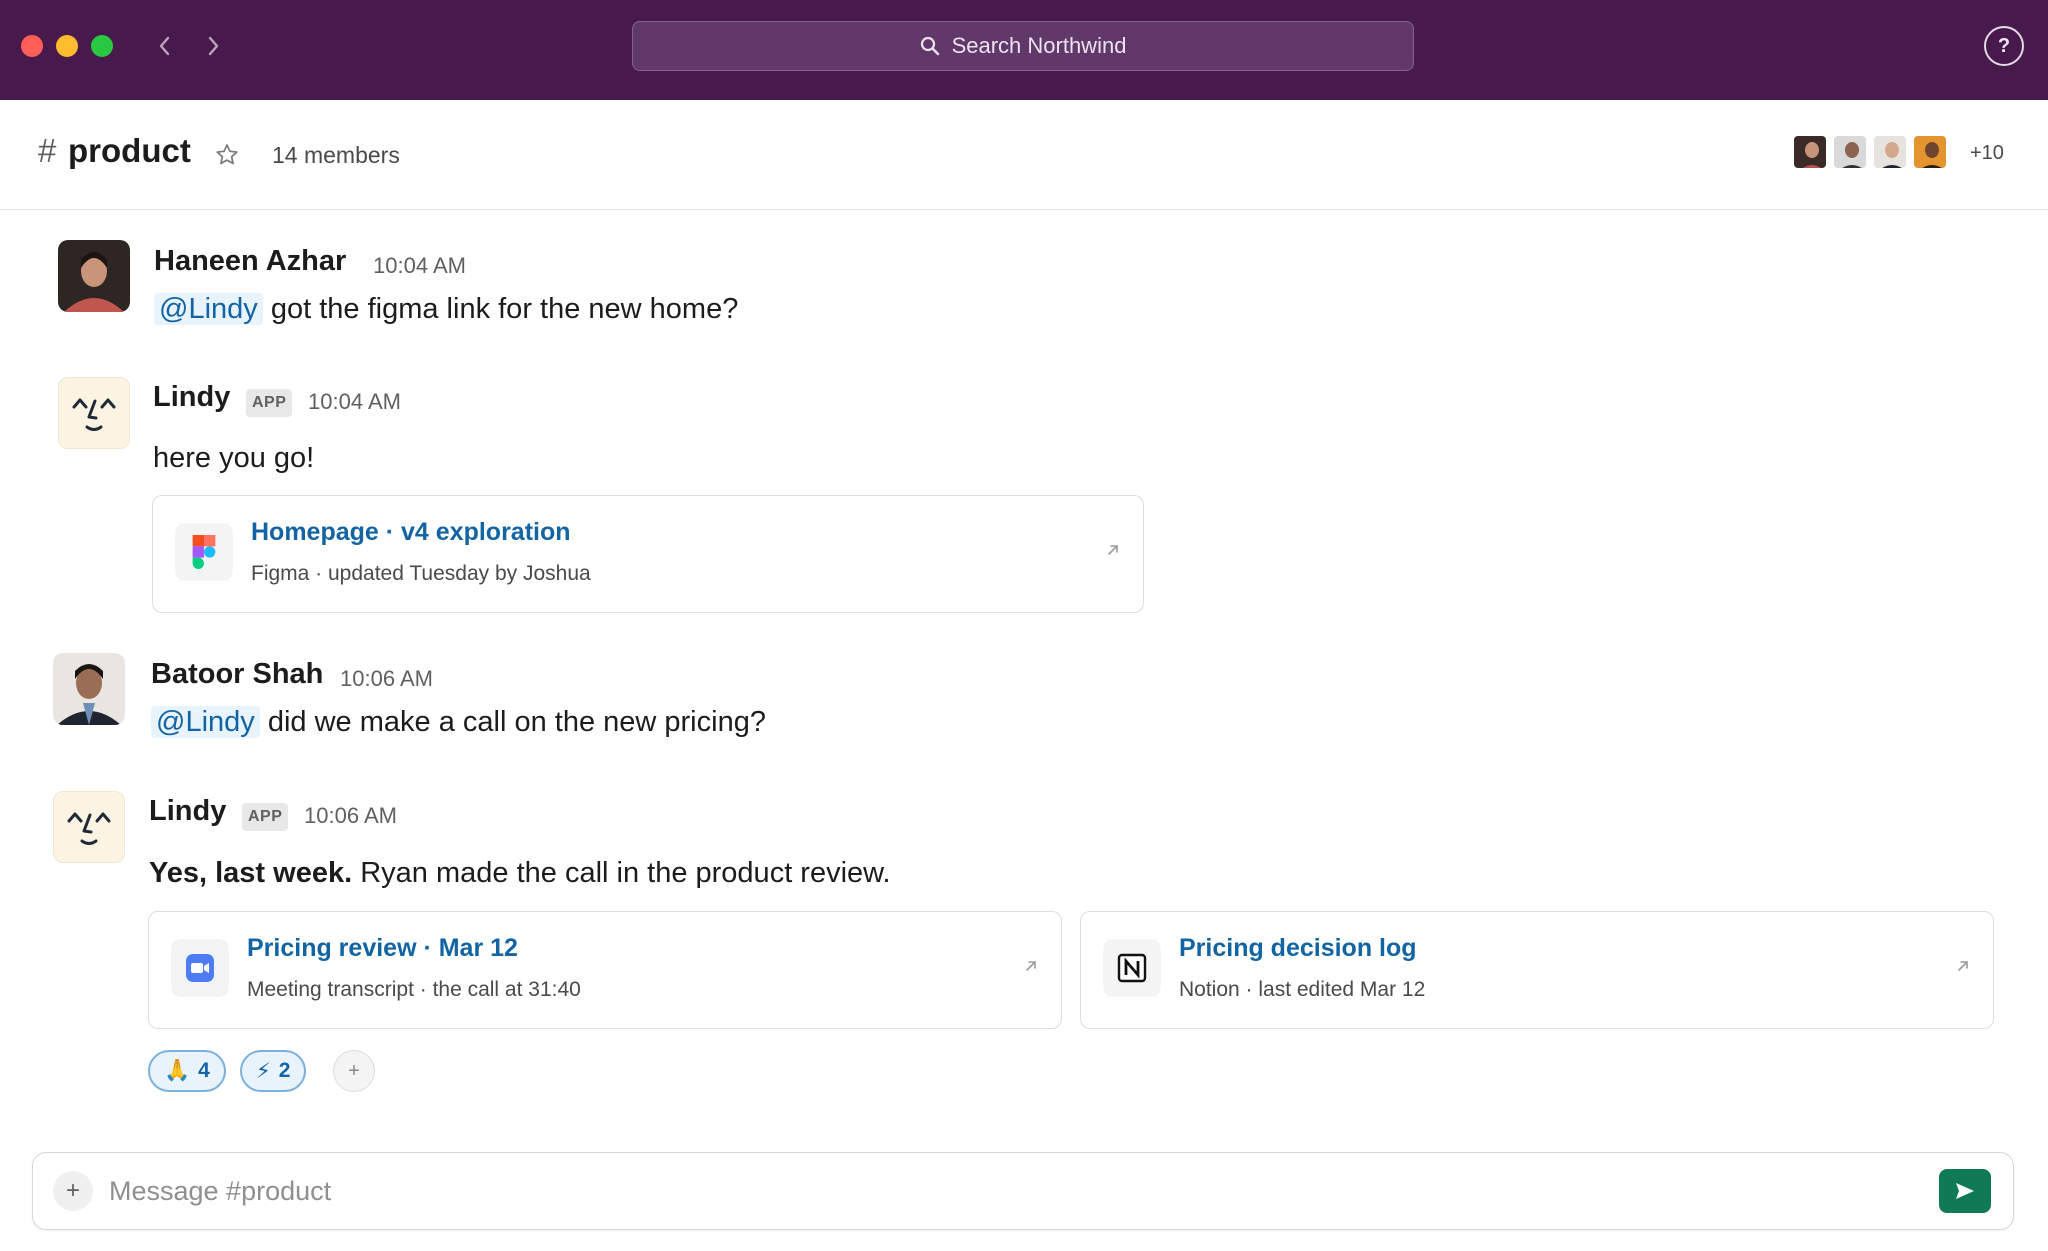  I want to click on message-input, so click(999, 1191).